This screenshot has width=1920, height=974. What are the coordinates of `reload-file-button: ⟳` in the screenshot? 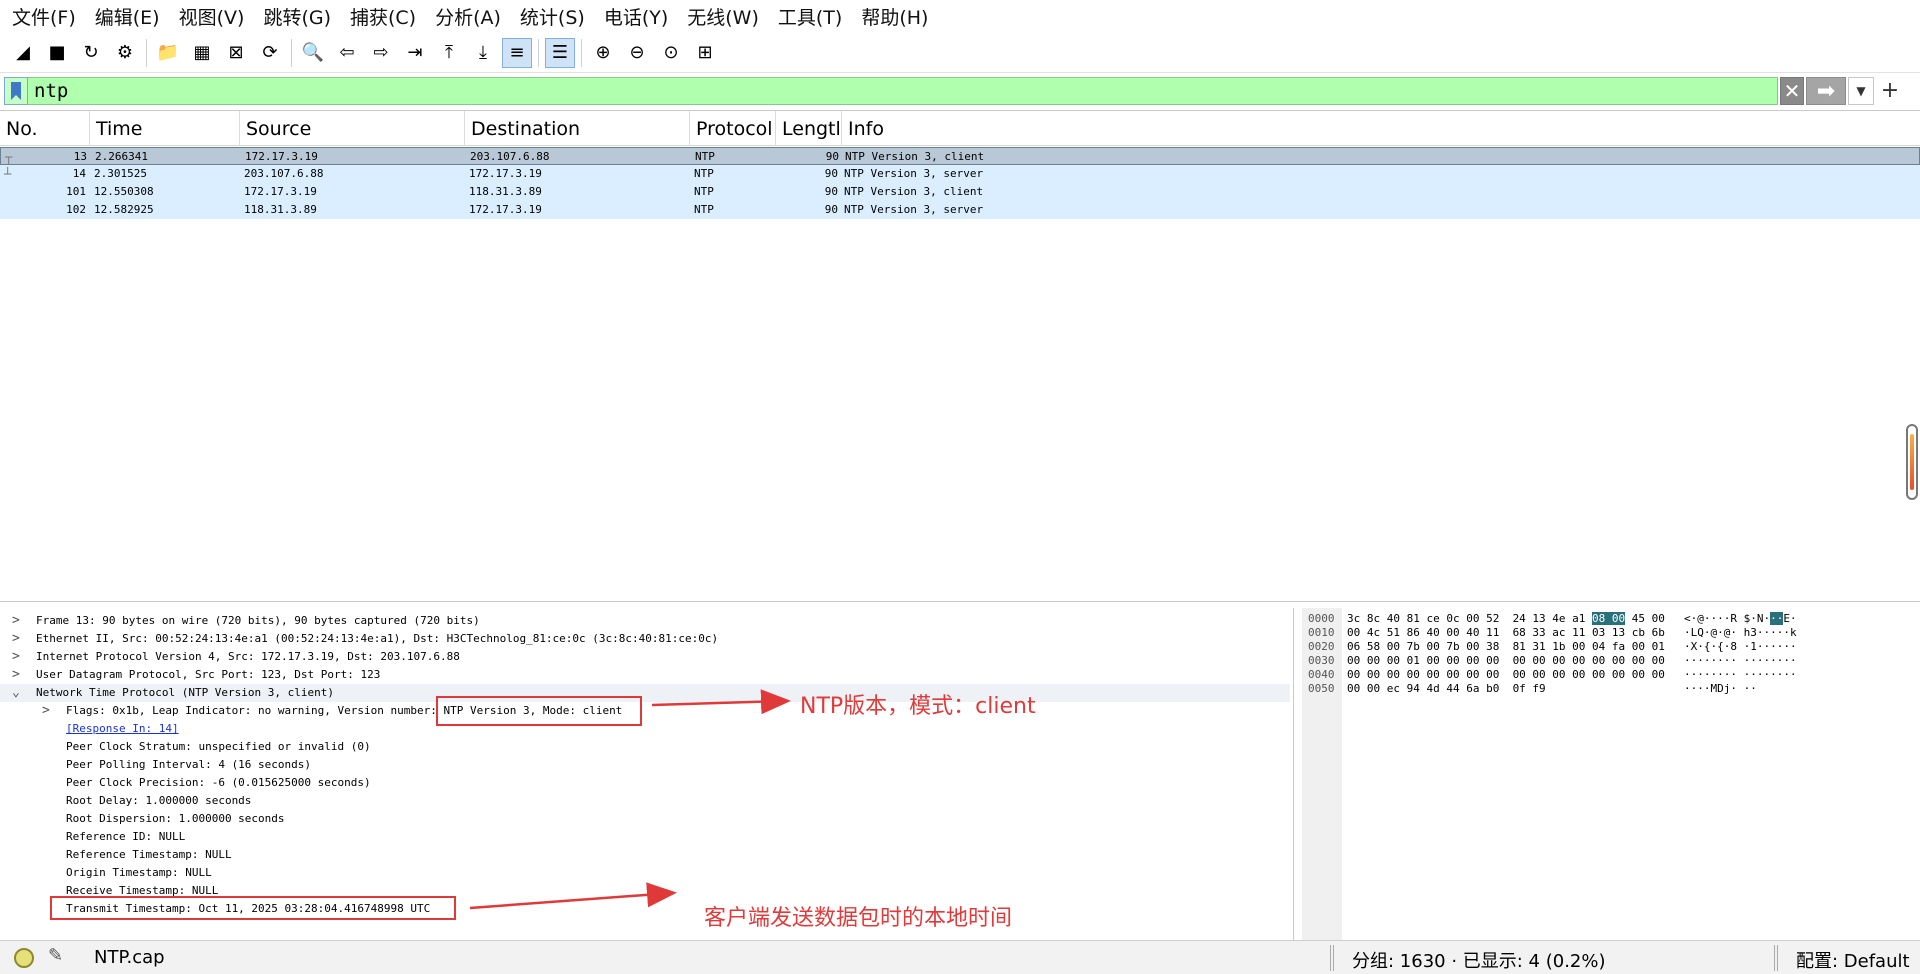 It's located at (270, 53).